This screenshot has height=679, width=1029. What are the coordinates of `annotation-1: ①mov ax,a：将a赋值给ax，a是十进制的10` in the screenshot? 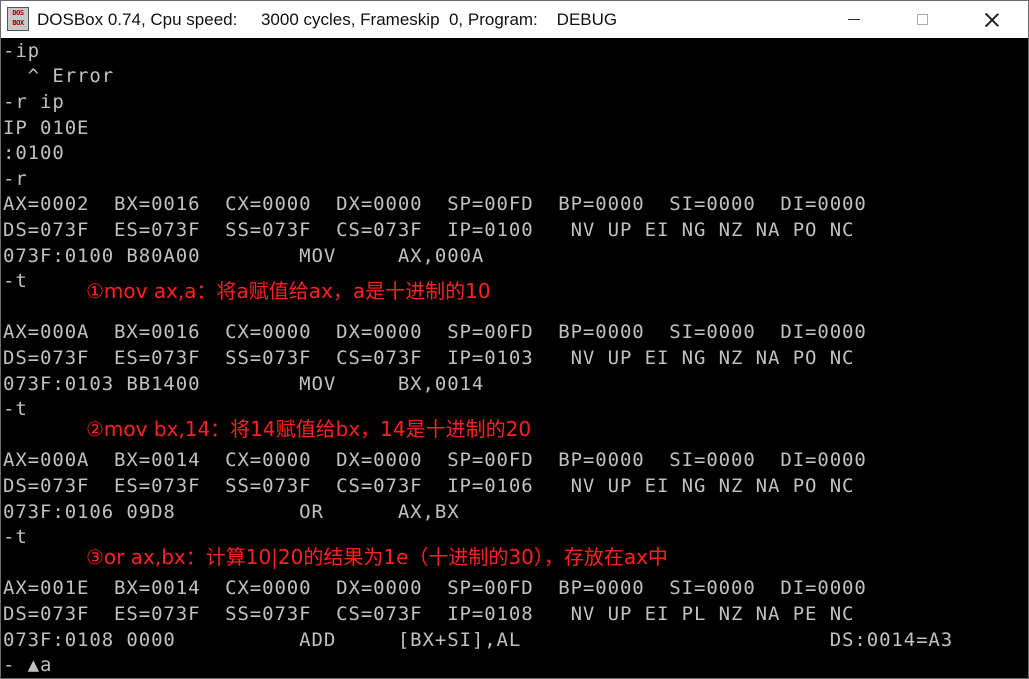 It's located at (288, 291).